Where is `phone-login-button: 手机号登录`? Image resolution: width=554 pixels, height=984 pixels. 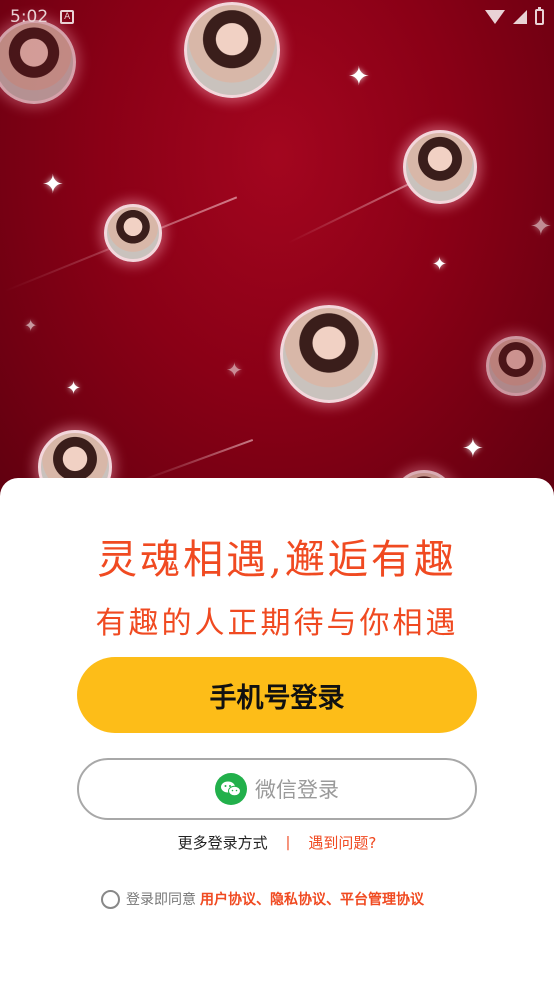
phone-login-button: 手机号登录 is located at coordinates (277, 695).